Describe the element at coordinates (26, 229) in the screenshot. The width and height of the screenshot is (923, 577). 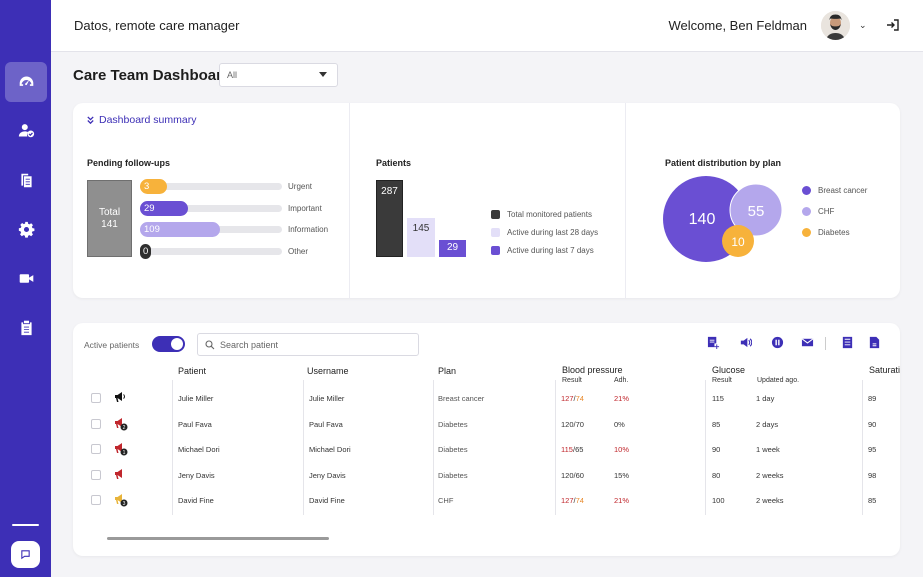
I see `sidebar-item-settings` at that location.